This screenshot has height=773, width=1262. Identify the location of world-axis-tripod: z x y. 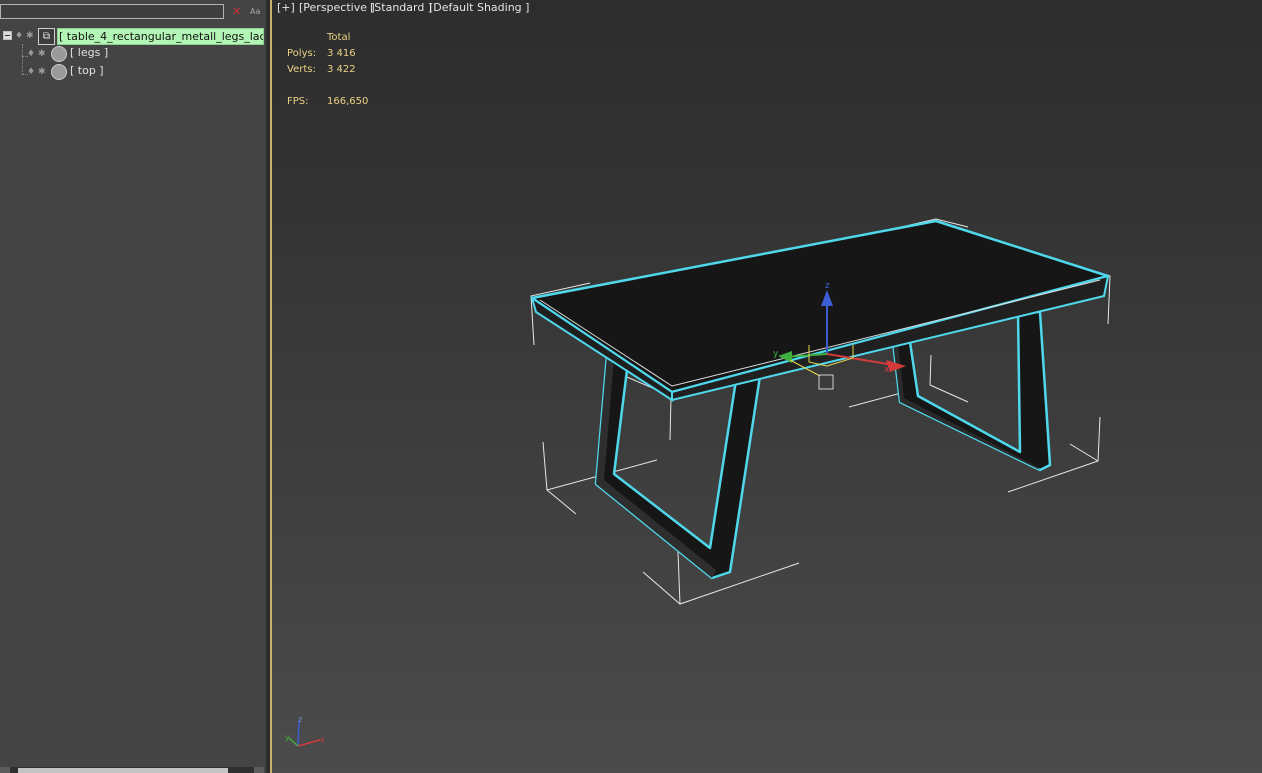
(305, 731).